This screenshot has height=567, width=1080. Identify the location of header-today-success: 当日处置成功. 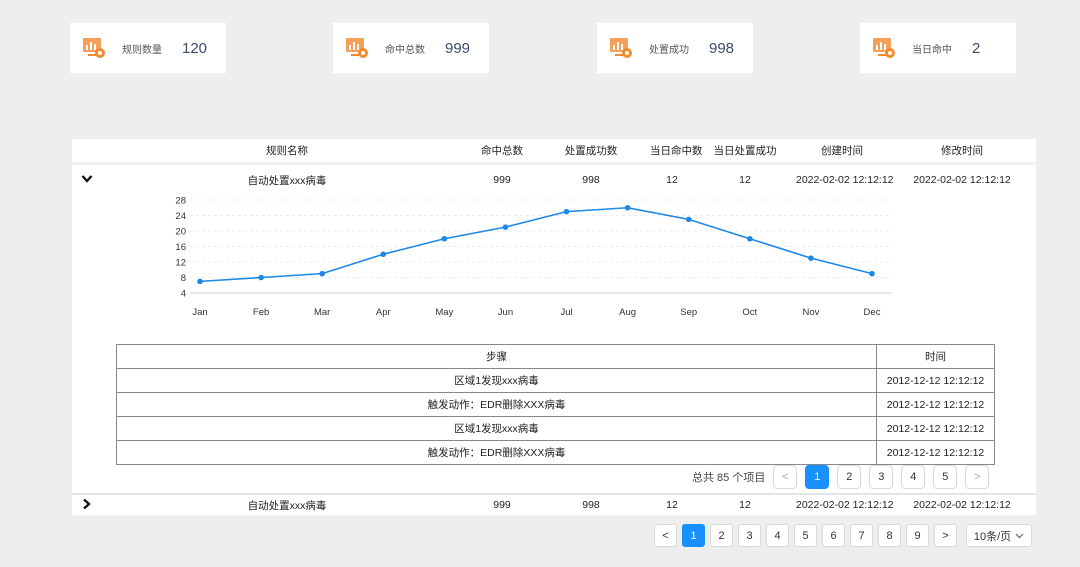
(745, 151).